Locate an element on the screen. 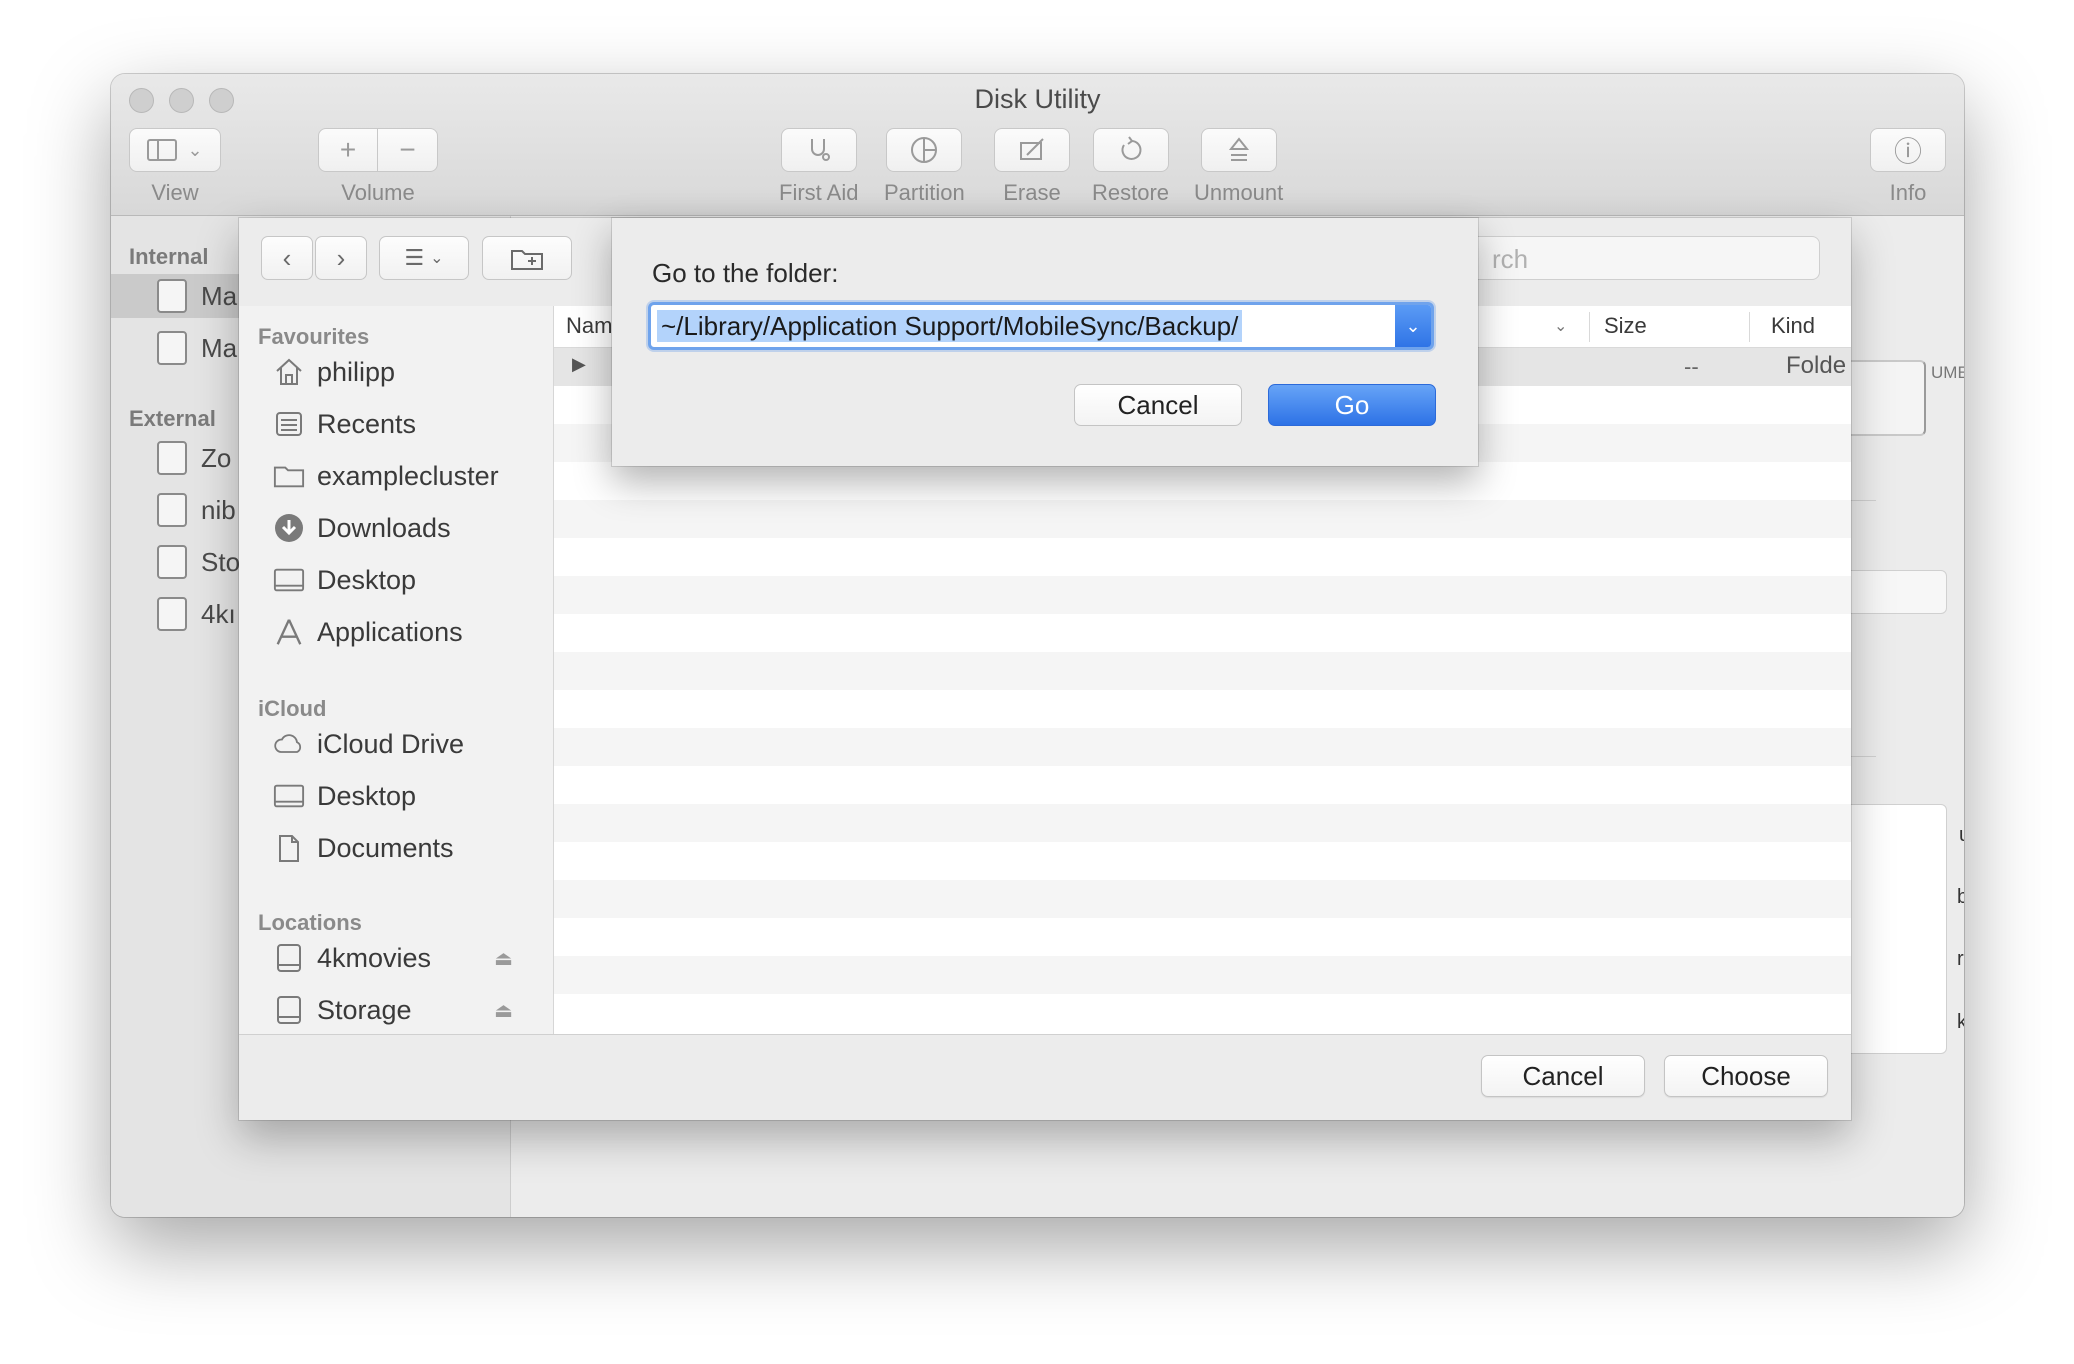 The width and height of the screenshot is (2074, 1364). sidebar-item-desktop: Desktop is located at coordinates (408, 580).